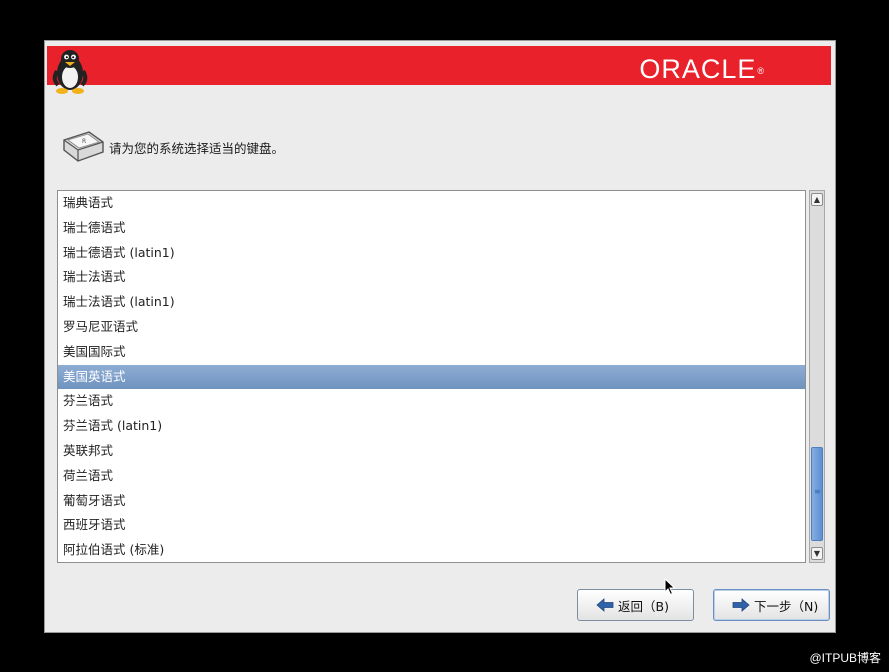 The width and height of the screenshot is (889, 672). Describe the element at coordinates (83, 146) in the screenshot. I see `keyboard-icon: R` at that location.